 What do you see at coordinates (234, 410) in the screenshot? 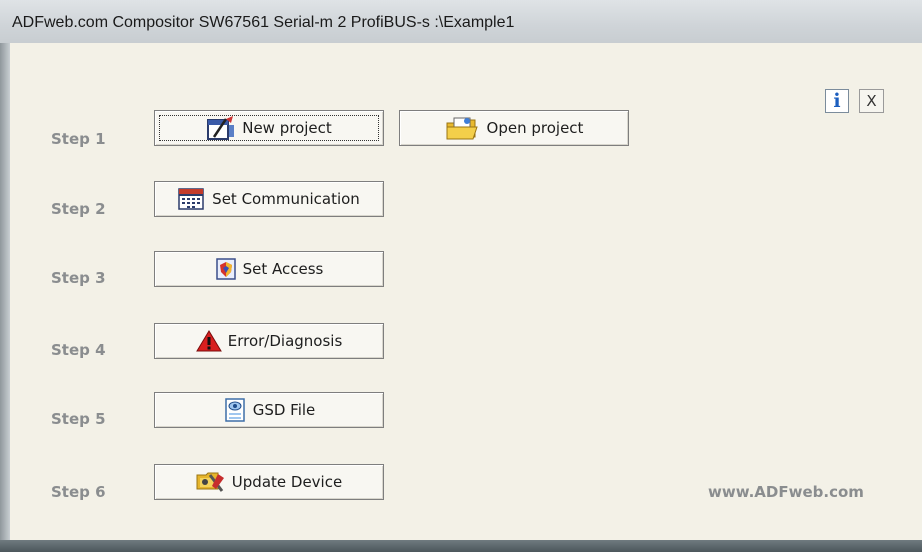
I see `gsd-file-icon` at bounding box center [234, 410].